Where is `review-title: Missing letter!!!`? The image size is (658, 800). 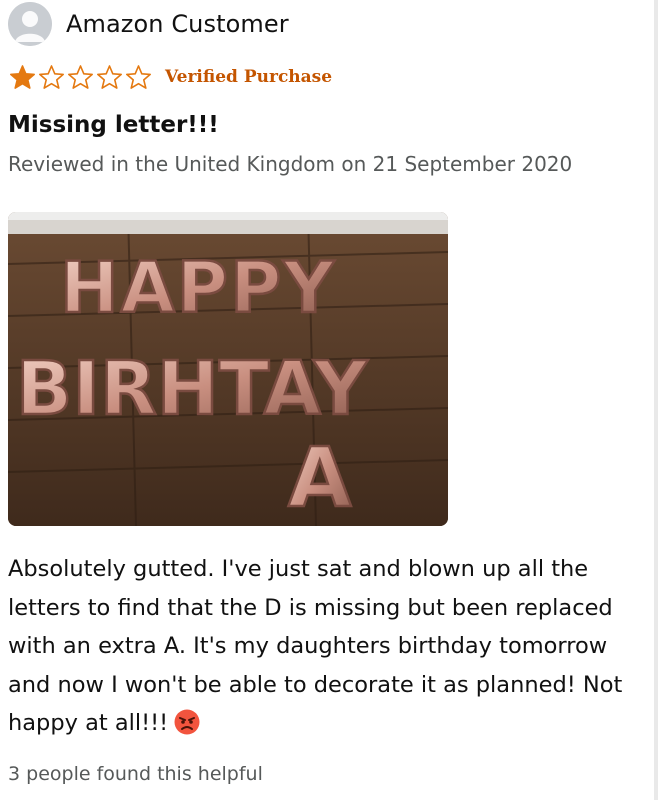
review-title: Missing letter!!! is located at coordinates (113, 125).